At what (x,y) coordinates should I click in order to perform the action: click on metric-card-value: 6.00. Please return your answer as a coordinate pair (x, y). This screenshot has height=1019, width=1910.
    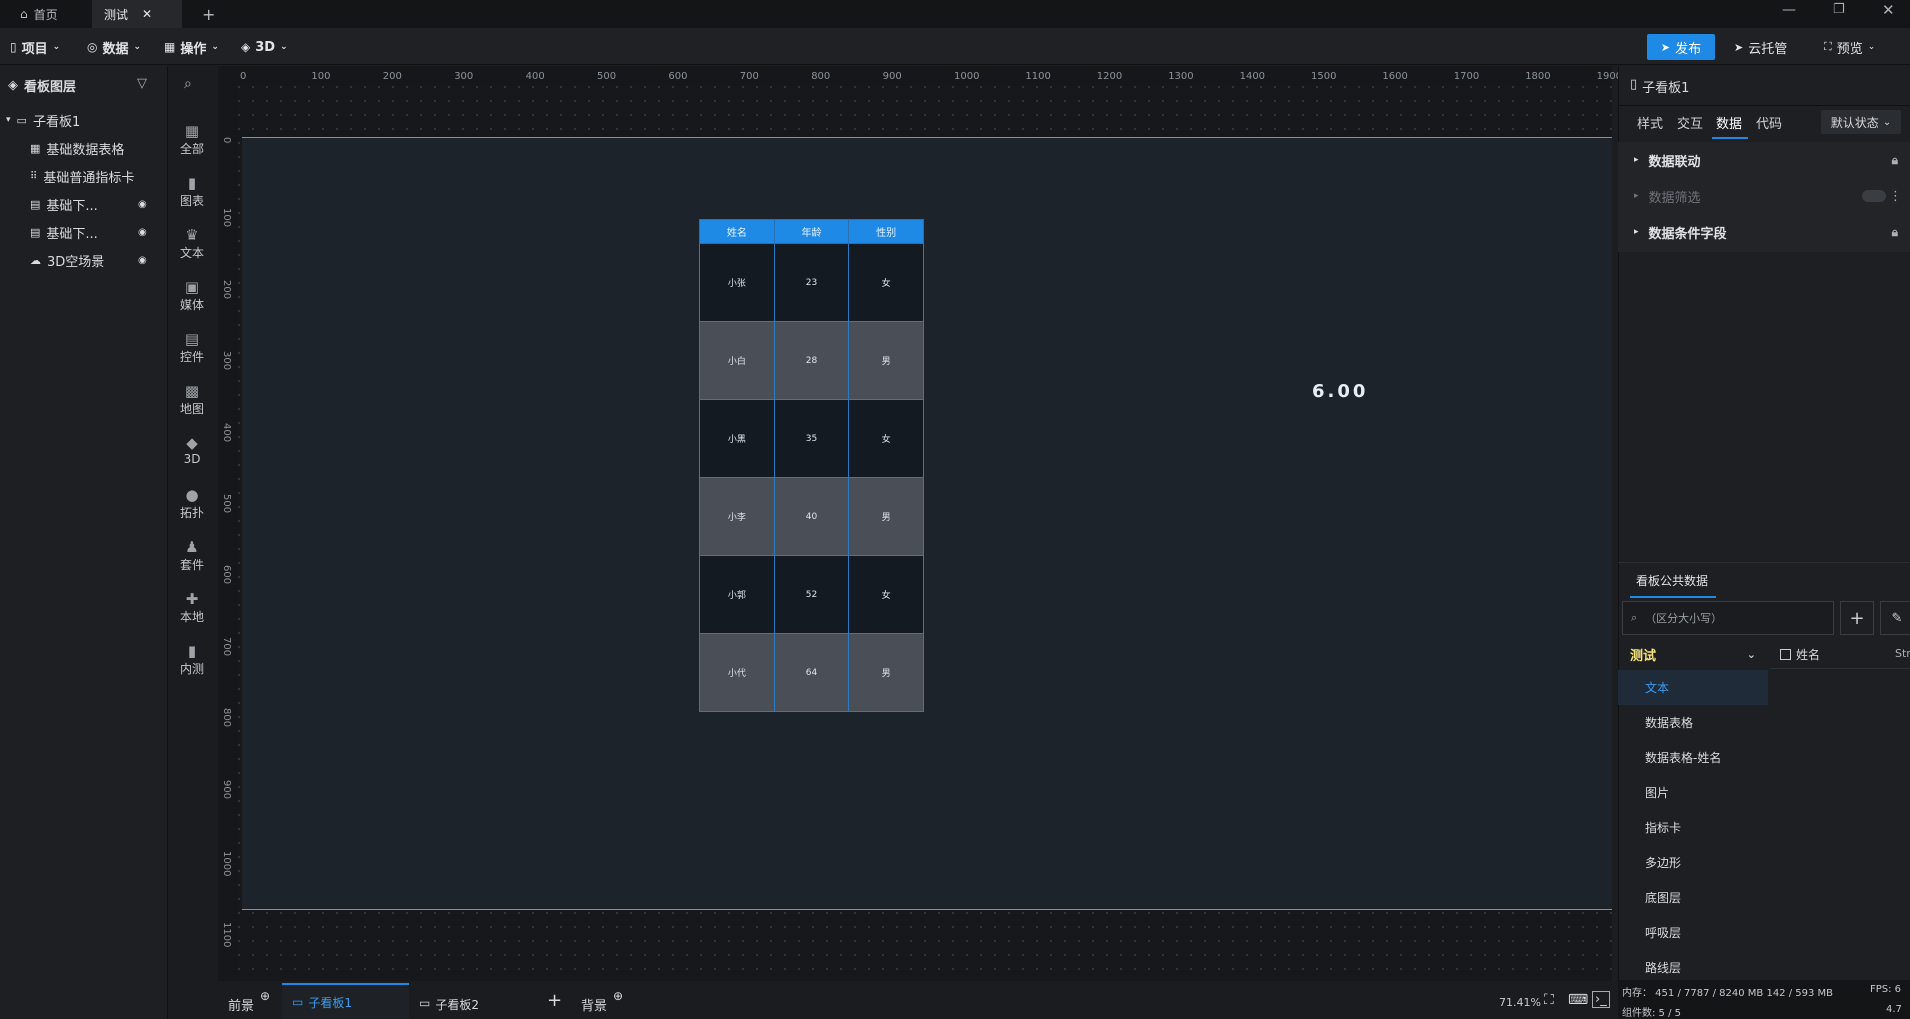
    Looking at the image, I should click on (1340, 391).